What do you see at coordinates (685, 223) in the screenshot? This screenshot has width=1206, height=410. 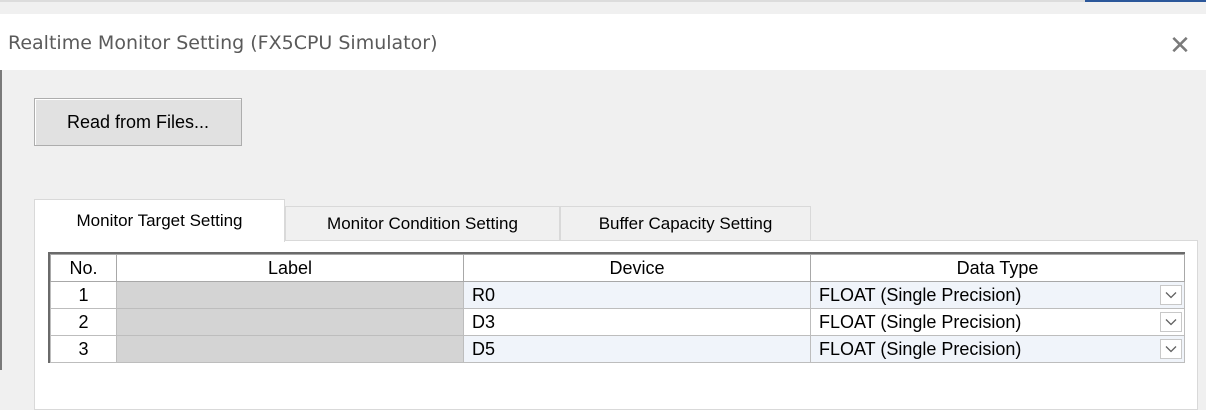 I see `tab-buffer-capacity-setting: Buffer Capacity Setting` at bounding box center [685, 223].